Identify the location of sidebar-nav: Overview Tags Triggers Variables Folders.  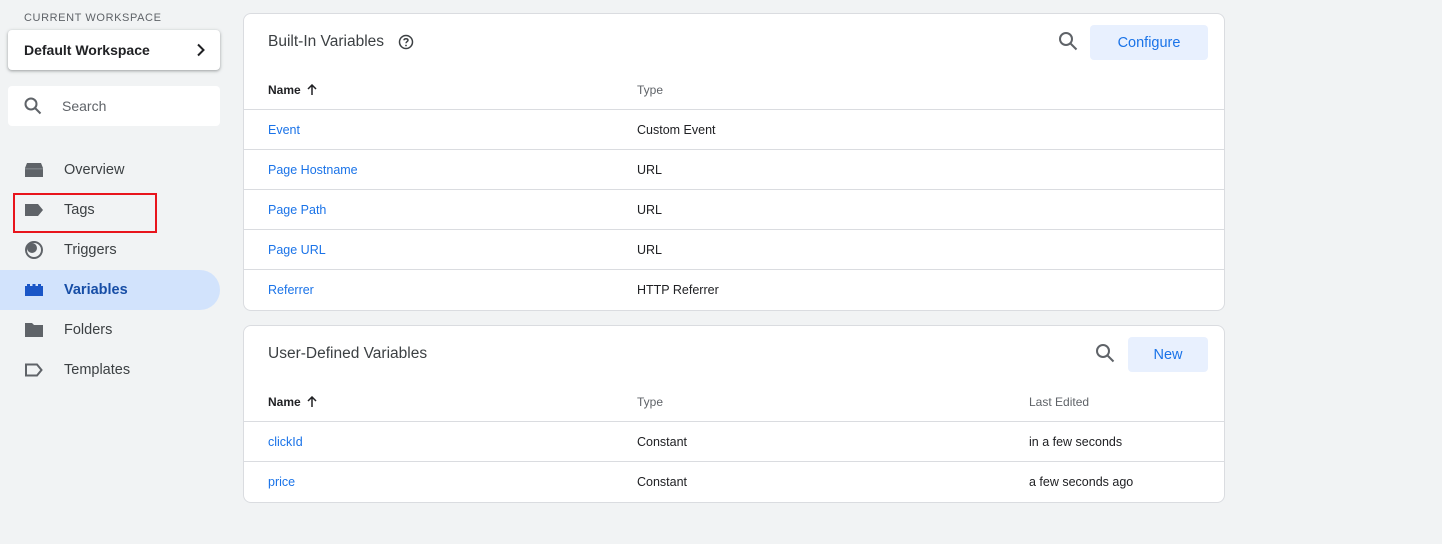
(116, 270).